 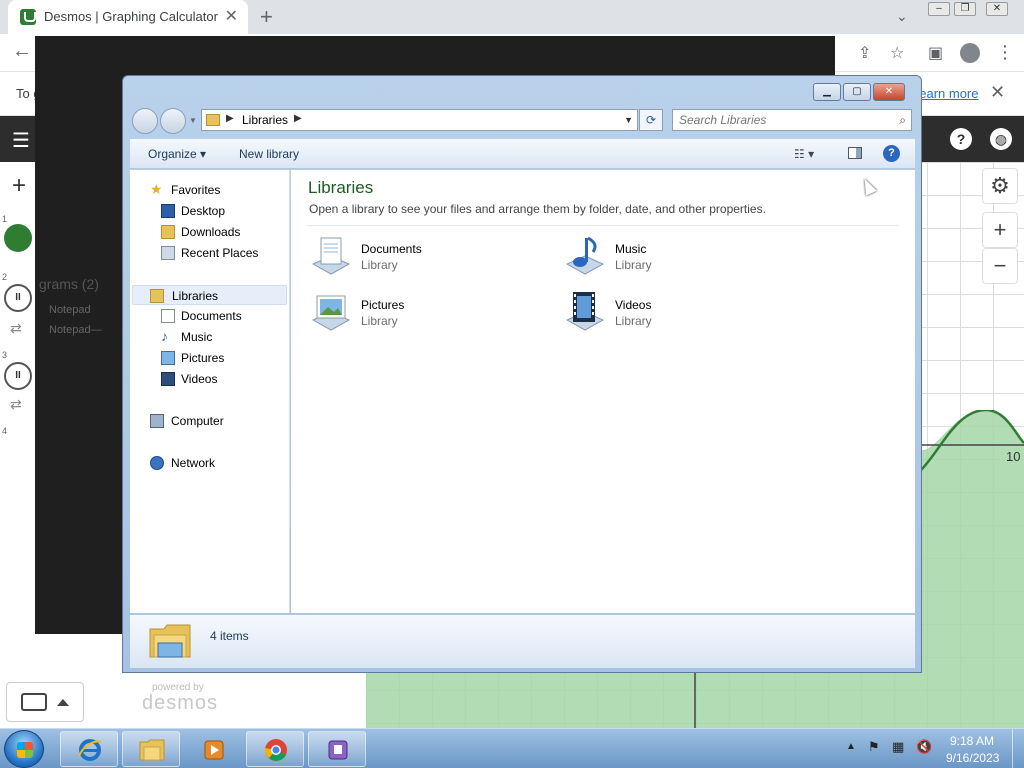 What do you see at coordinates (210, 463) in the screenshot?
I see `nav-item-network: Network` at bounding box center [210, 463].